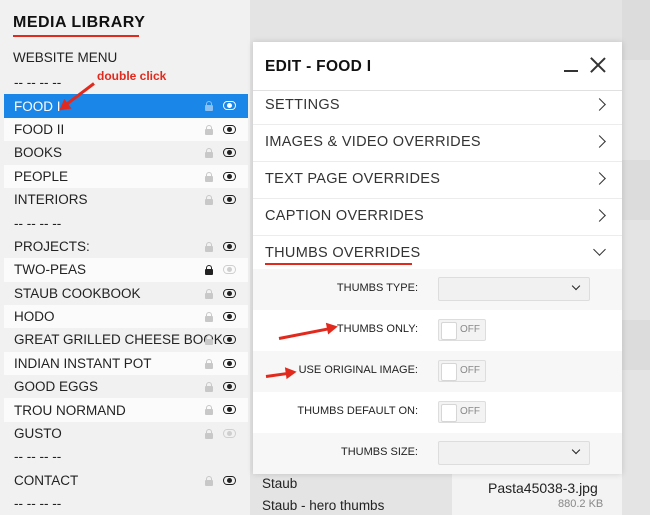 The width and height of the screenshot is (650, 515). What do you see at coordinates (37, 106) in the screenshot?
I see `sidebar-item-label: FOOD I` at bounding box center [37, 106].